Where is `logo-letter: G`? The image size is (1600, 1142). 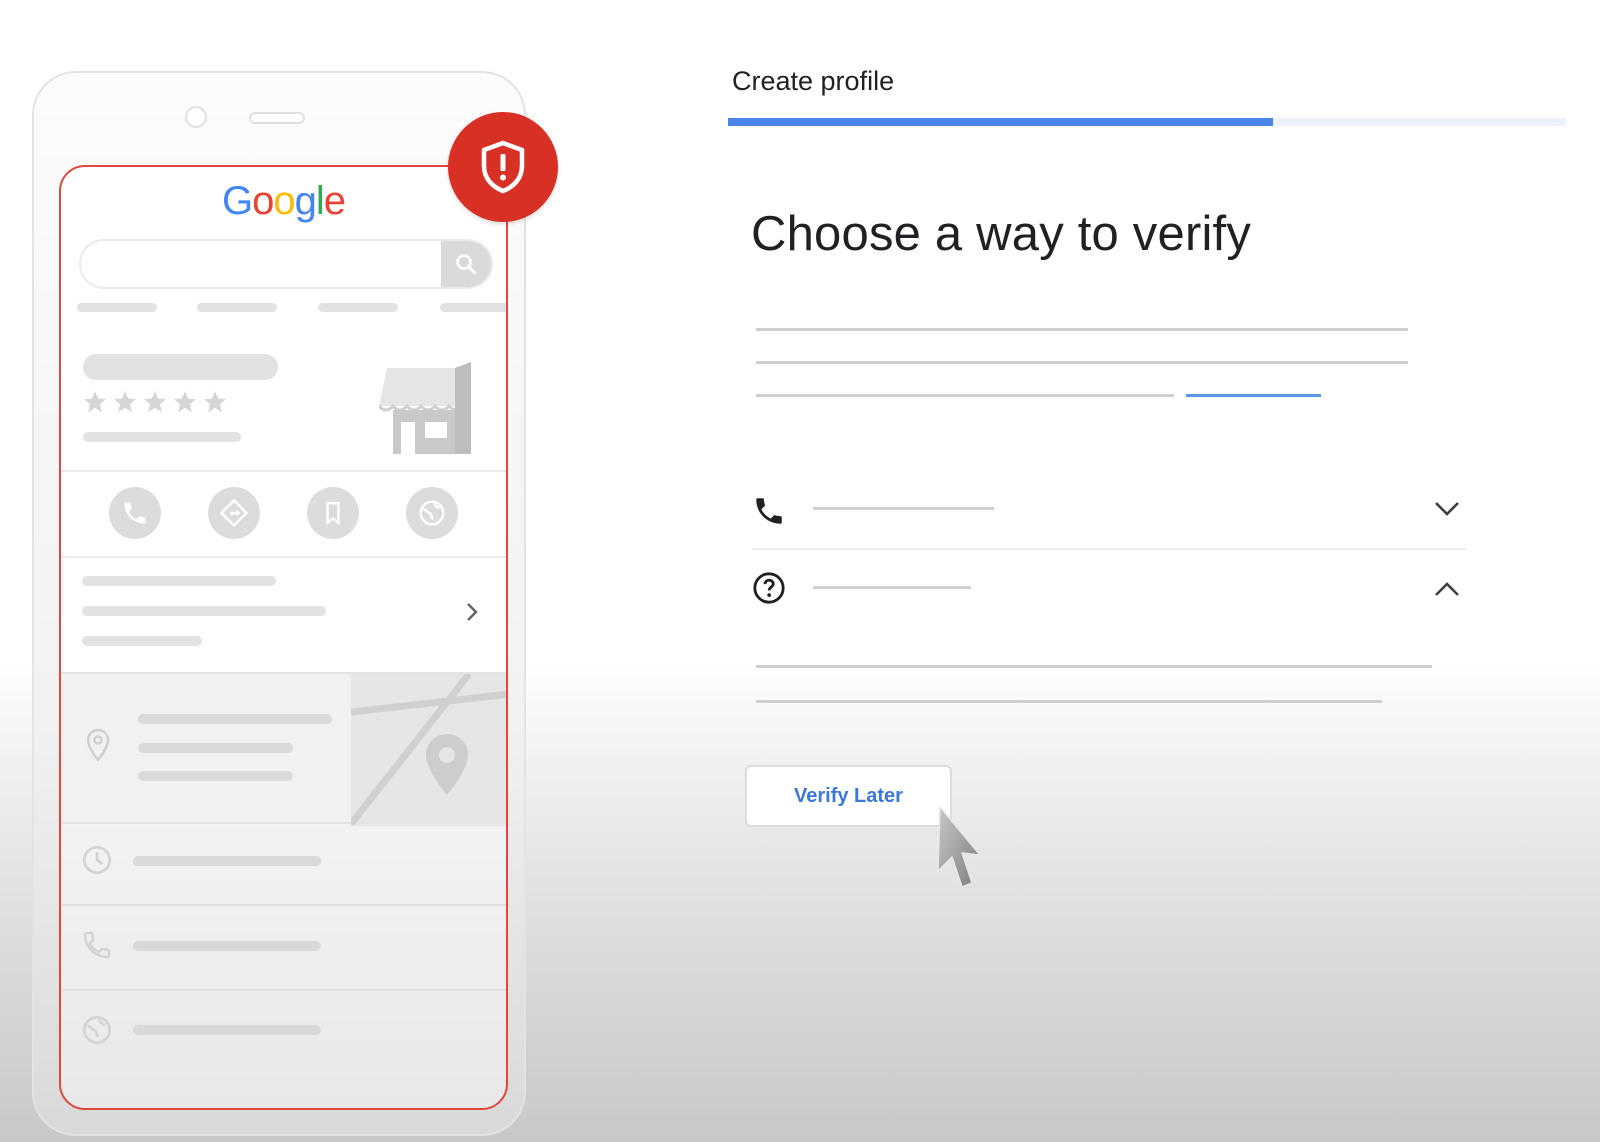 logo-letter: G is located at coordinates (237, 201).